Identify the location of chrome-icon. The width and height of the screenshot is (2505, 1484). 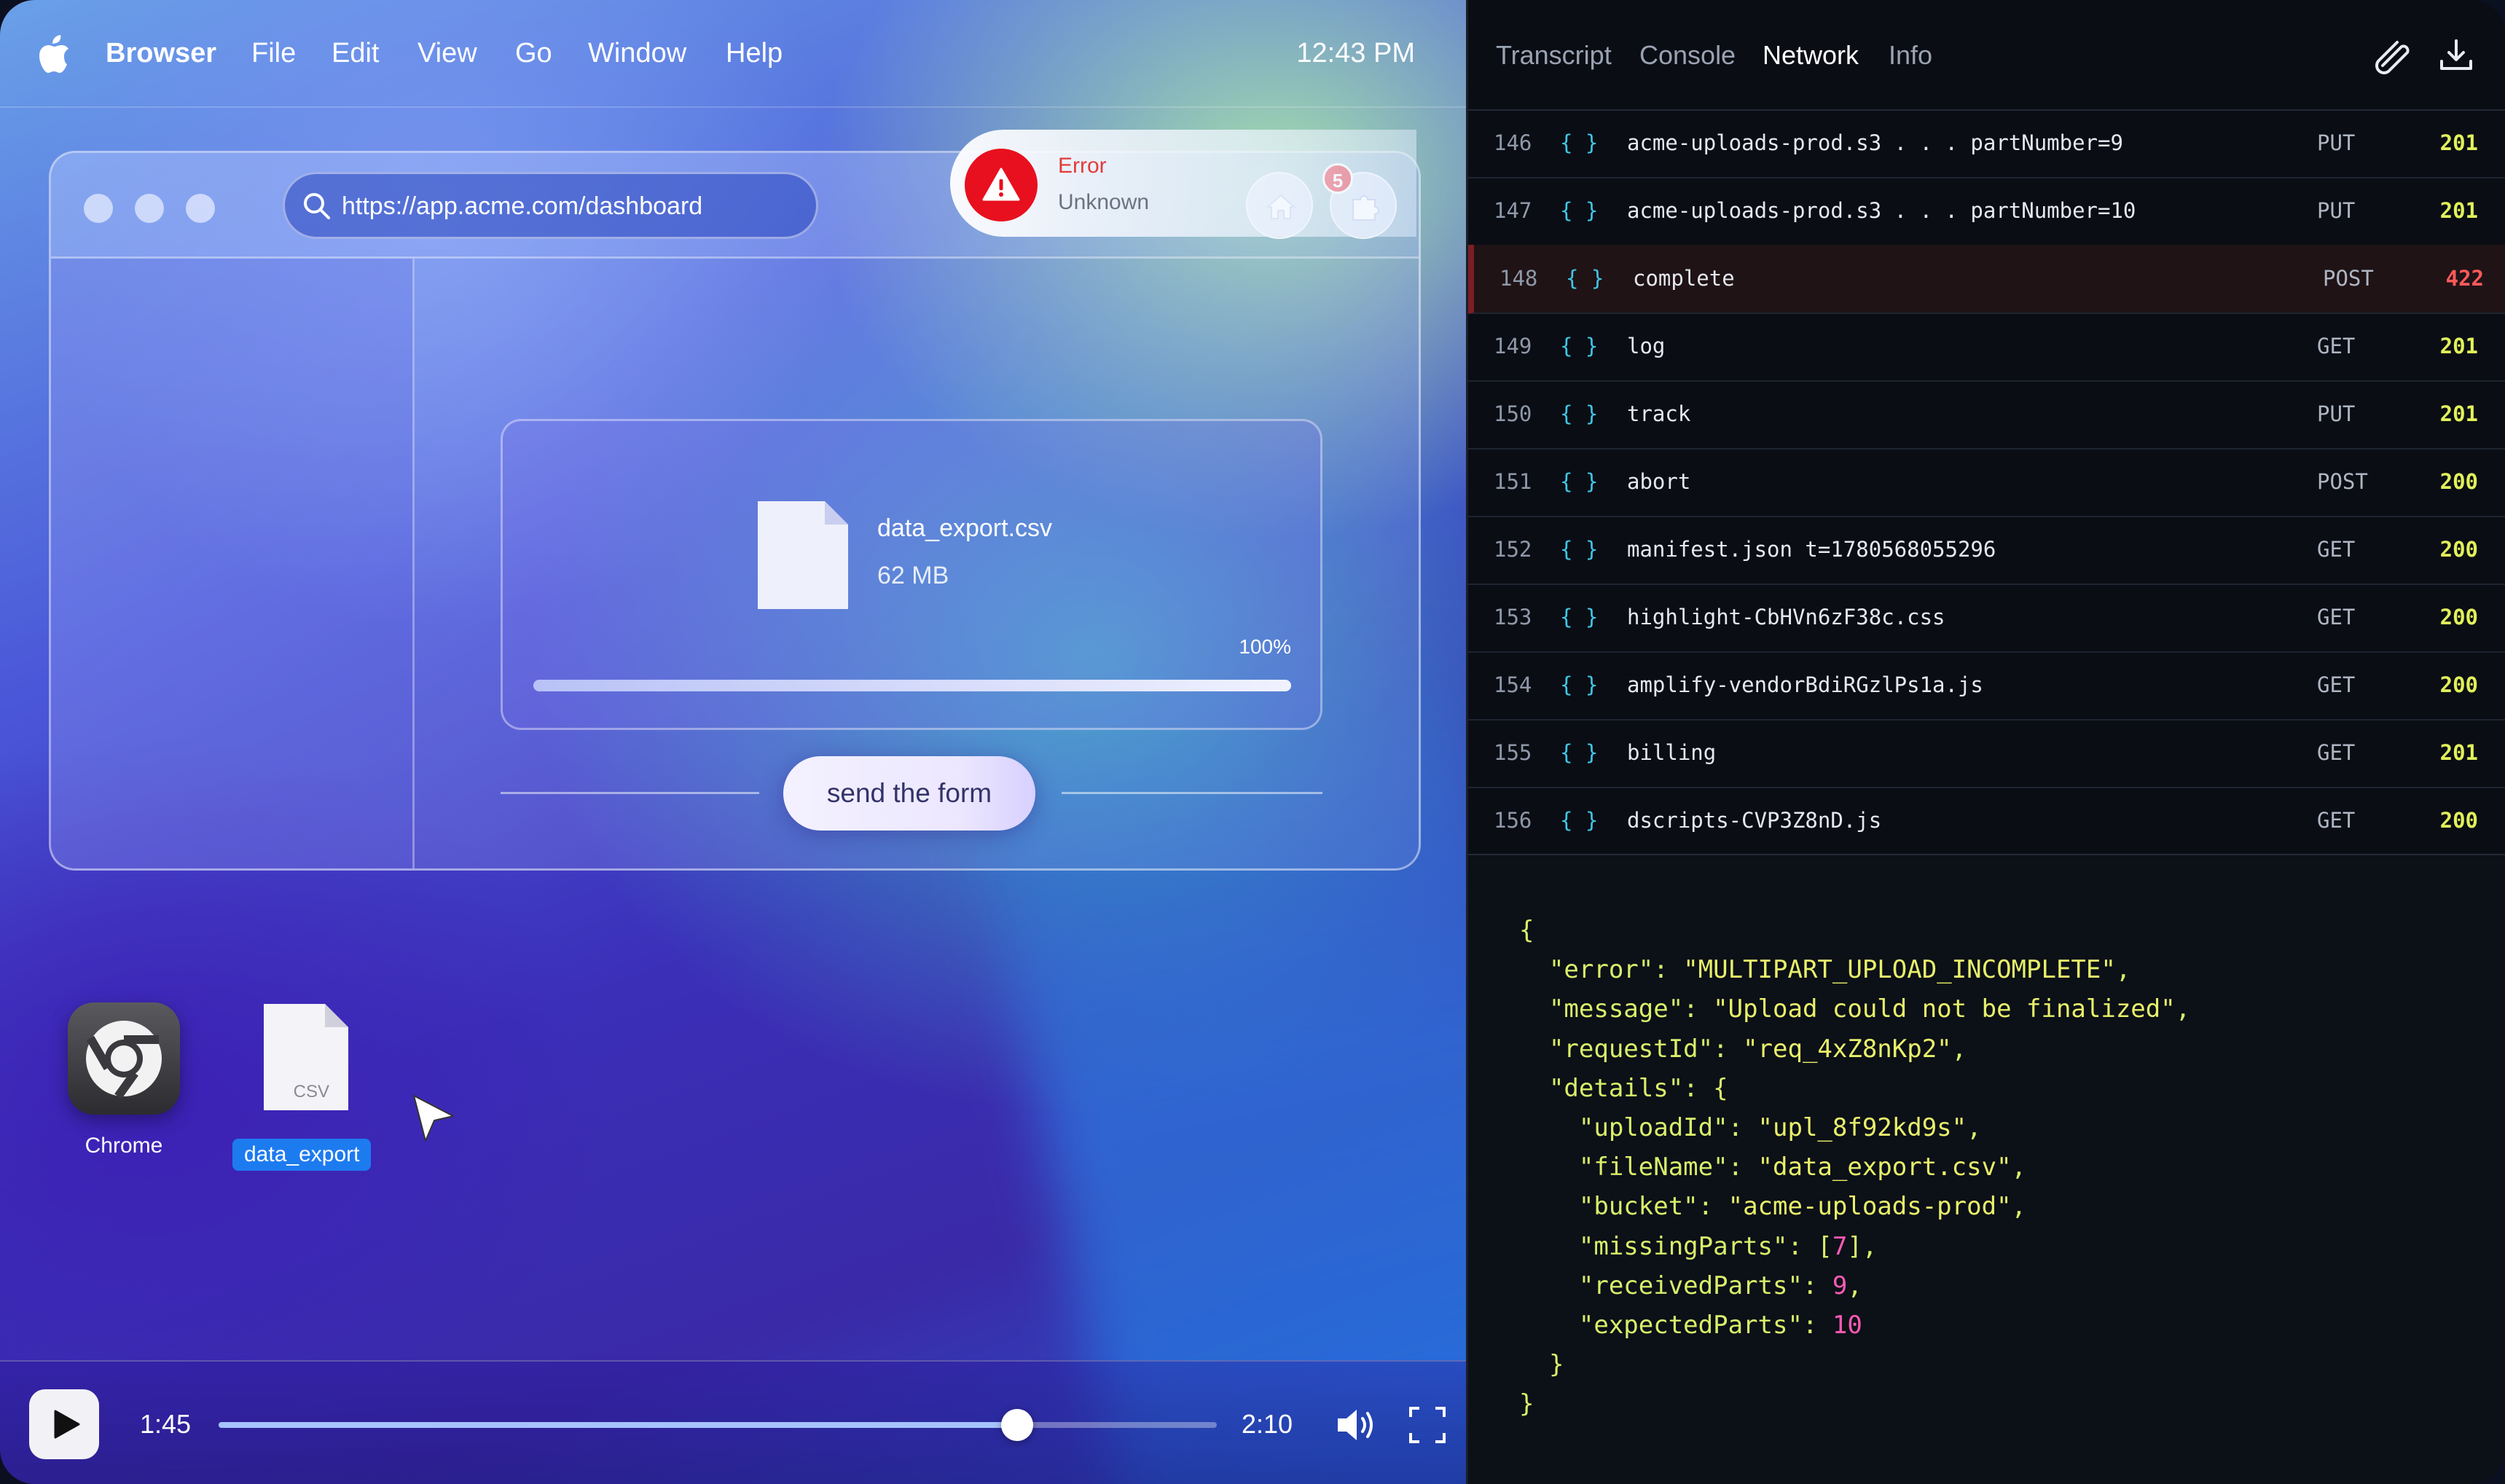
(124, 1060).